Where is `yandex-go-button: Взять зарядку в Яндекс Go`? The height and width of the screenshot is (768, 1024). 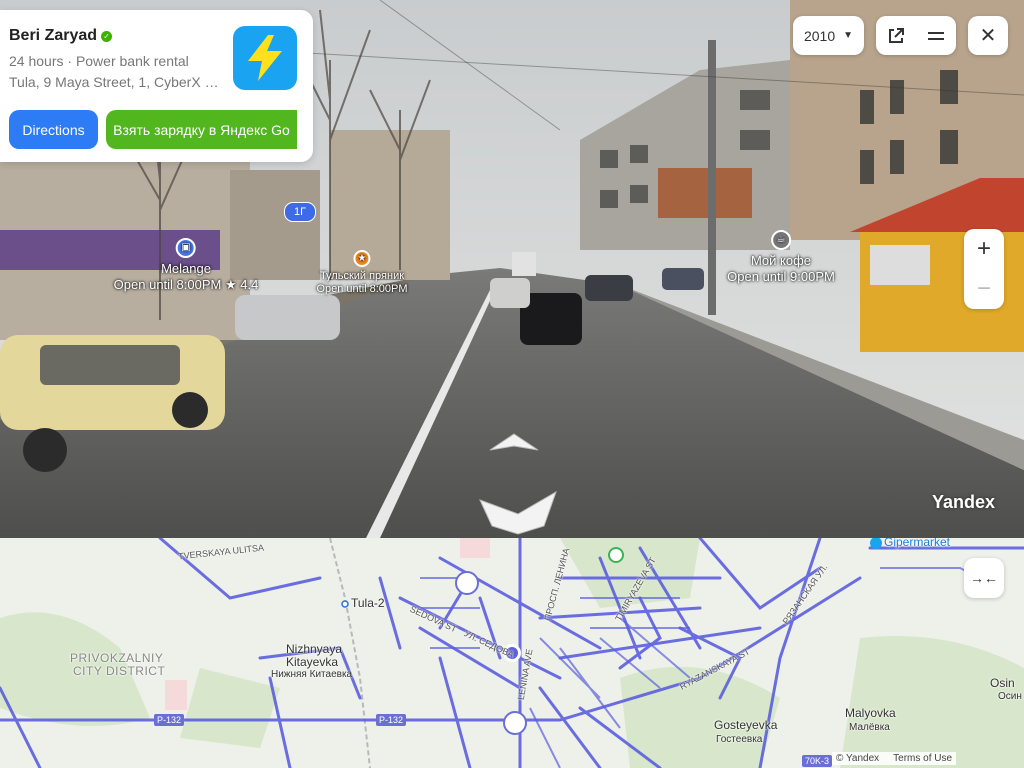
yandex-go-button: Взять зарядку в Яндекс Go is located at coordinates (201, 129).